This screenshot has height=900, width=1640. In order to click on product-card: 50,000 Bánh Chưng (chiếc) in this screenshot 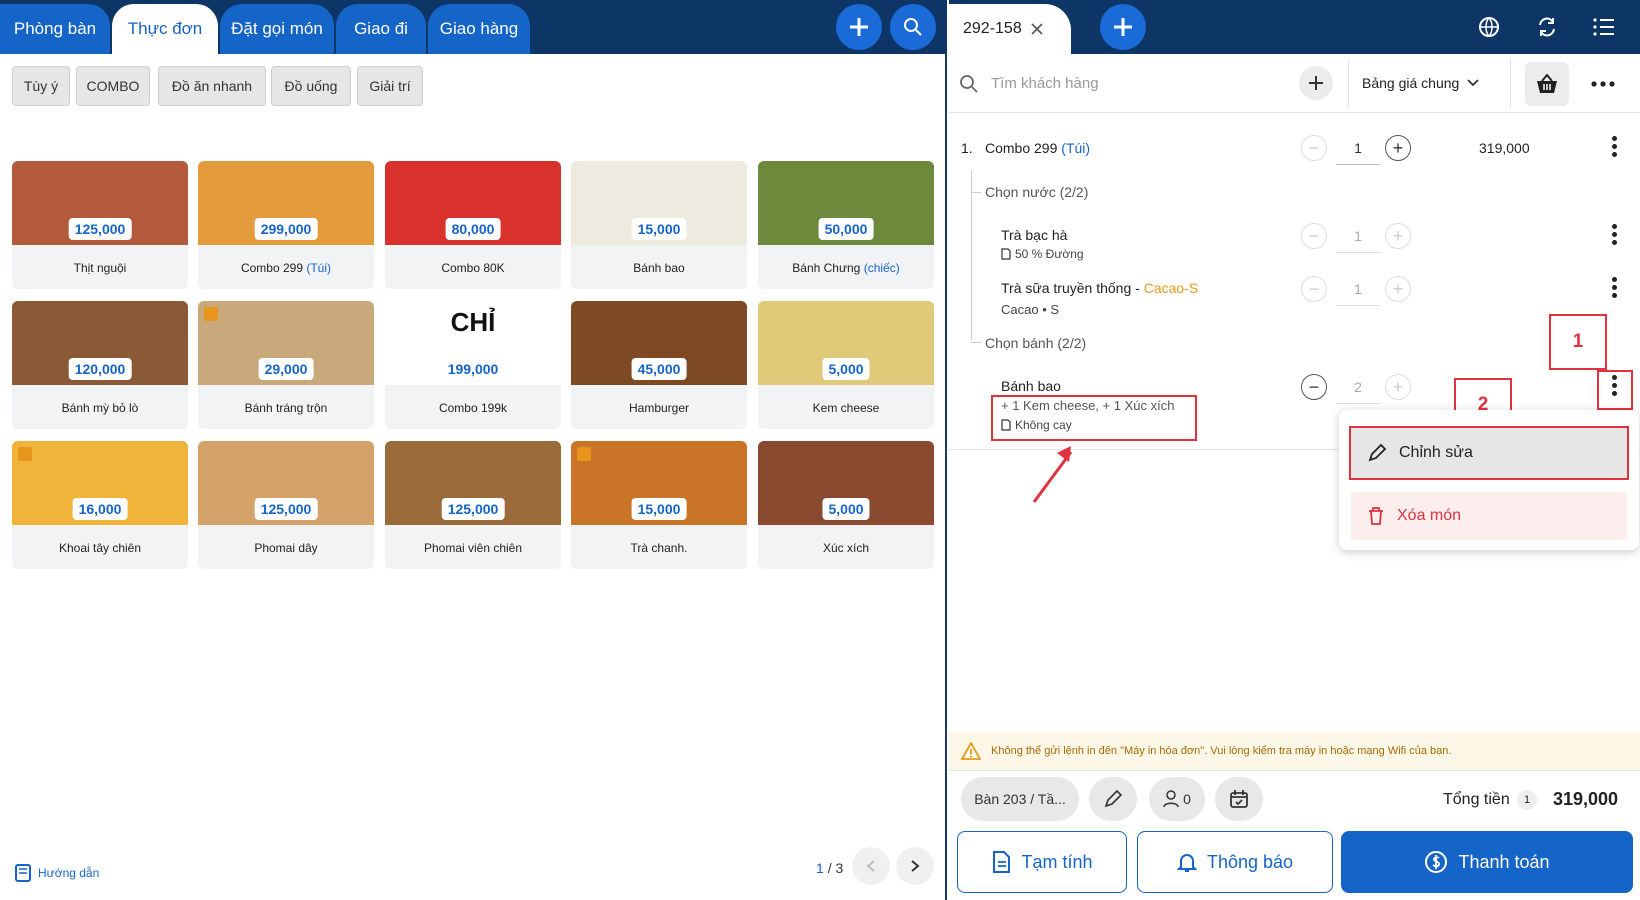, I will do `click(846, 225)`.